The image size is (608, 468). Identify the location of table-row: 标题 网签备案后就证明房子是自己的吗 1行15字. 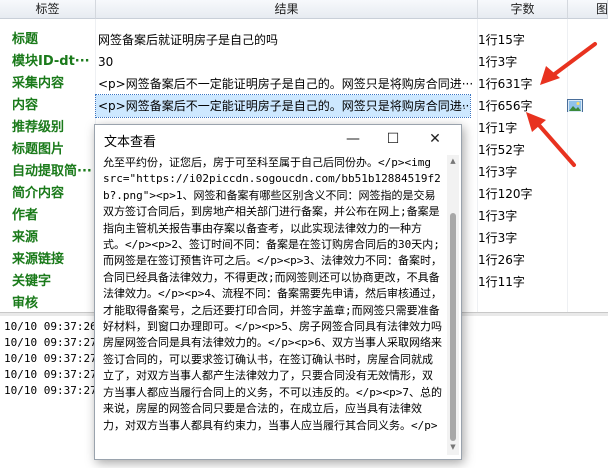
(304, 40).